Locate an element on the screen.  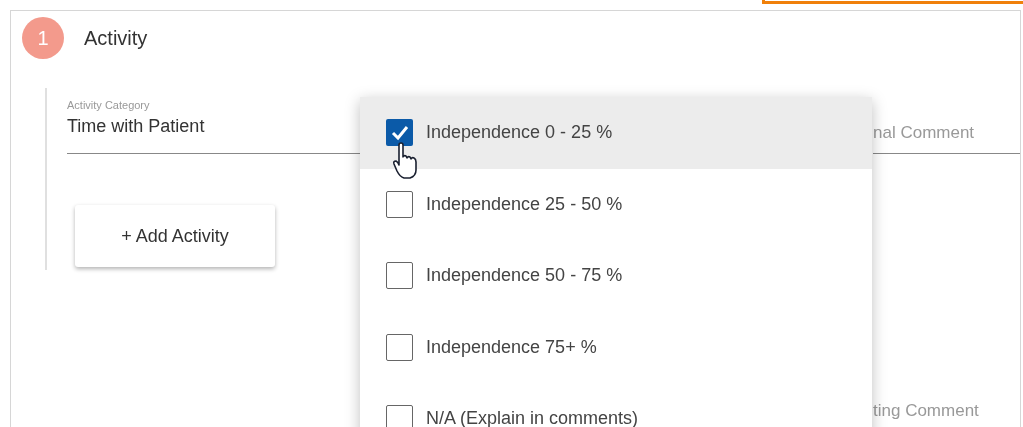
dropdown-option: Independence 50 - 75 % is located at coordinates (616, 276).